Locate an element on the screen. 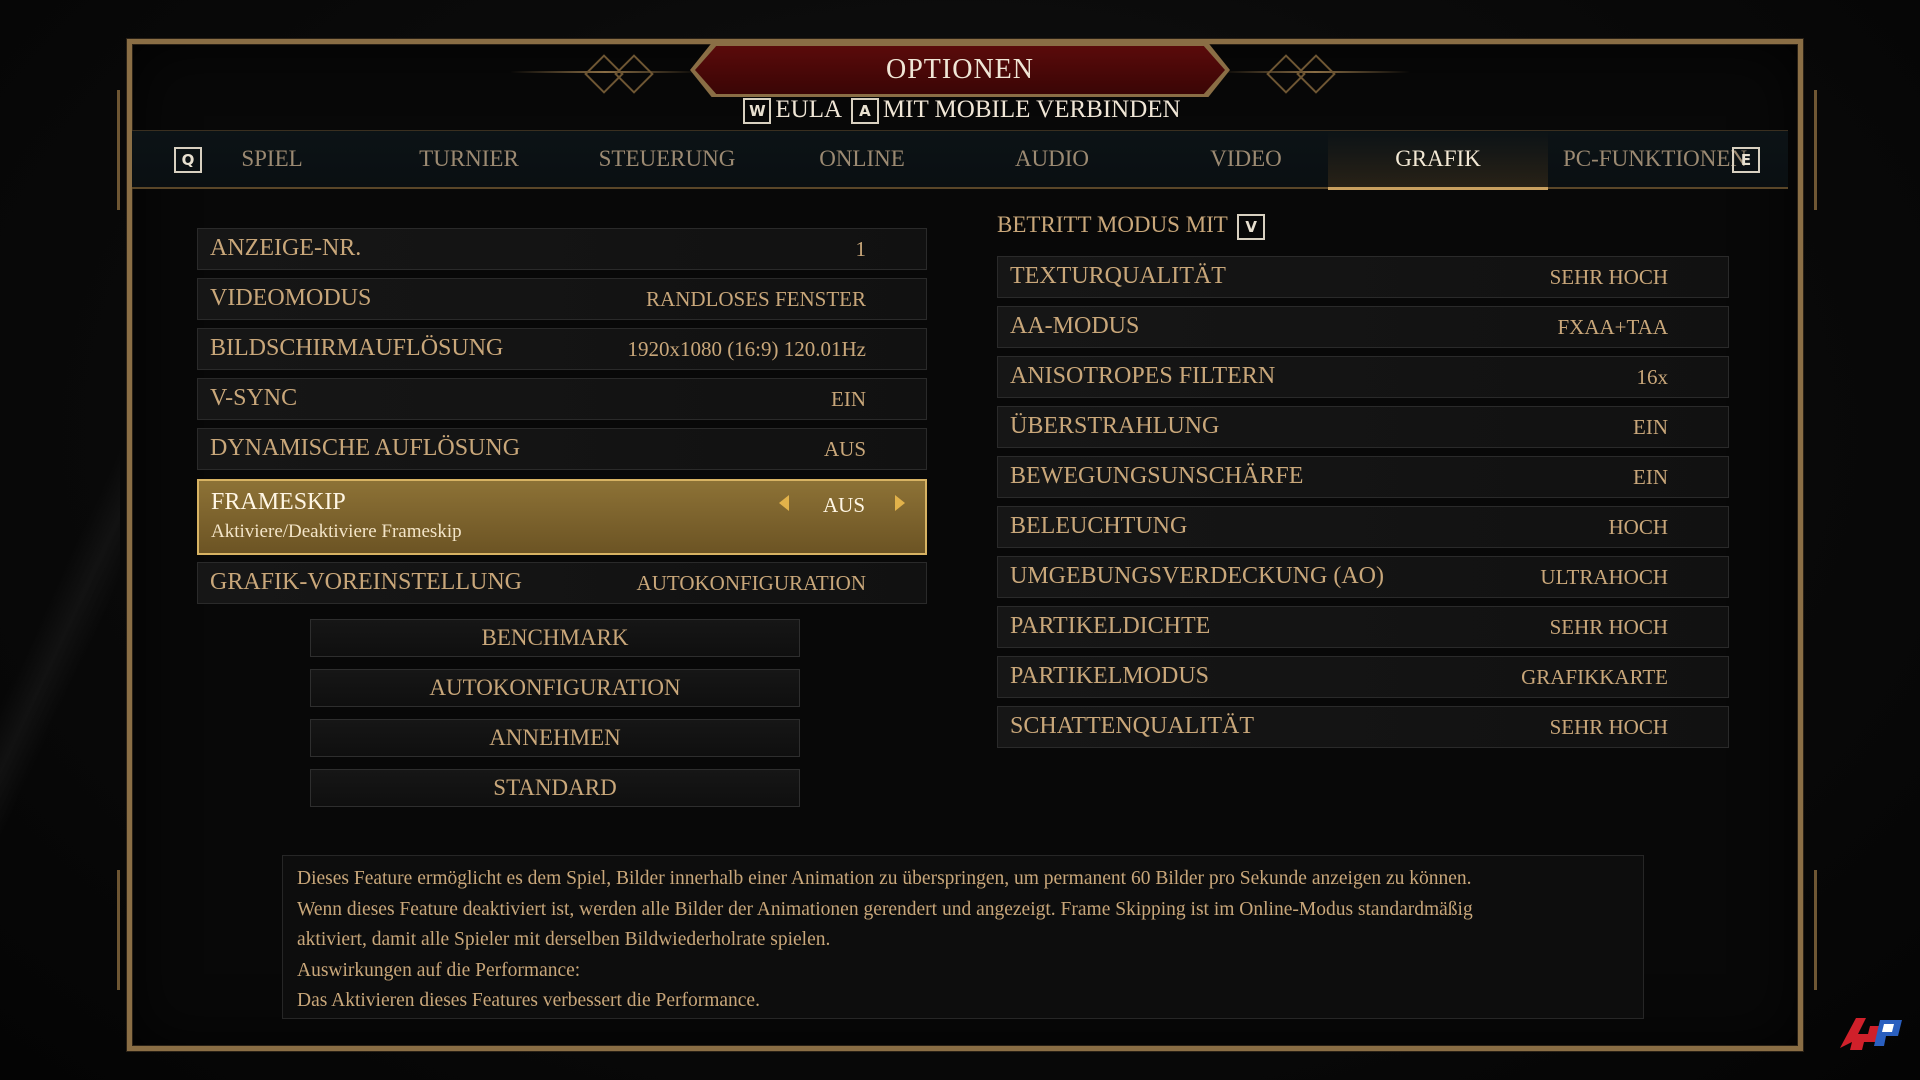 The height and width of the screenshot is (1080, 1920). background-shard is located at coordinates (60, 660).